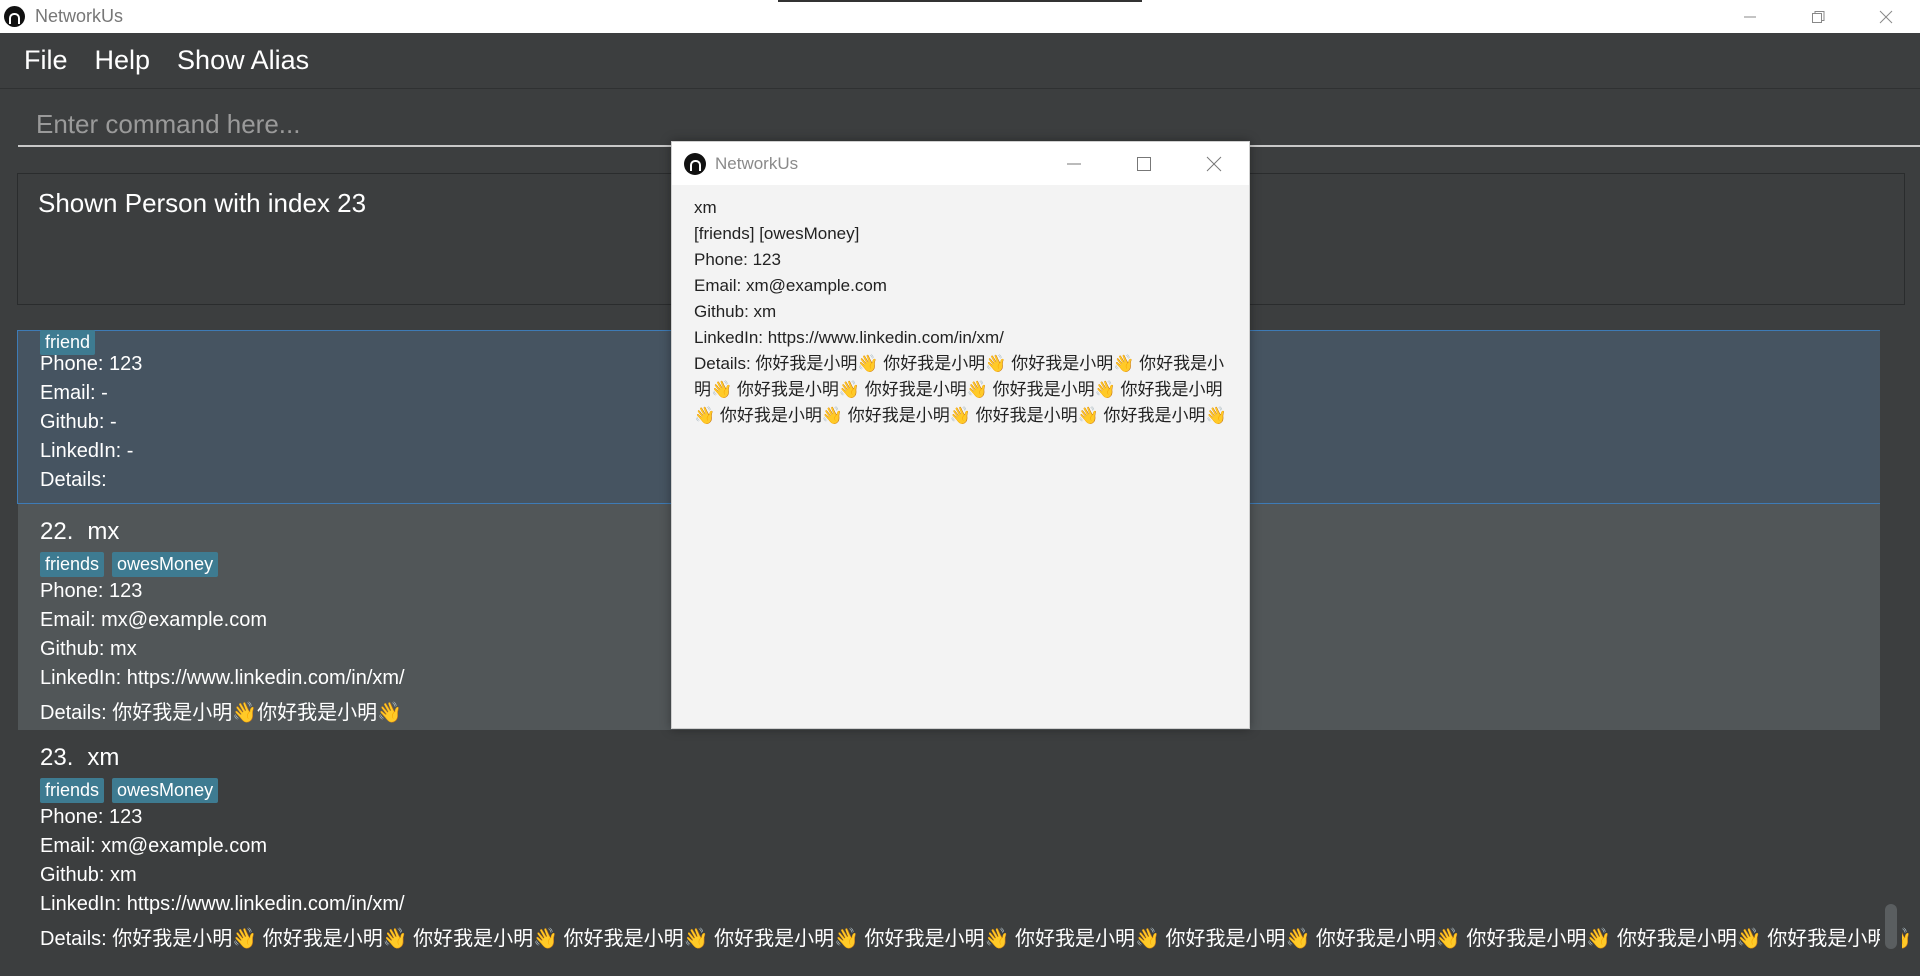  I want to click on popup-github: Github: xm, so click(735, 311).